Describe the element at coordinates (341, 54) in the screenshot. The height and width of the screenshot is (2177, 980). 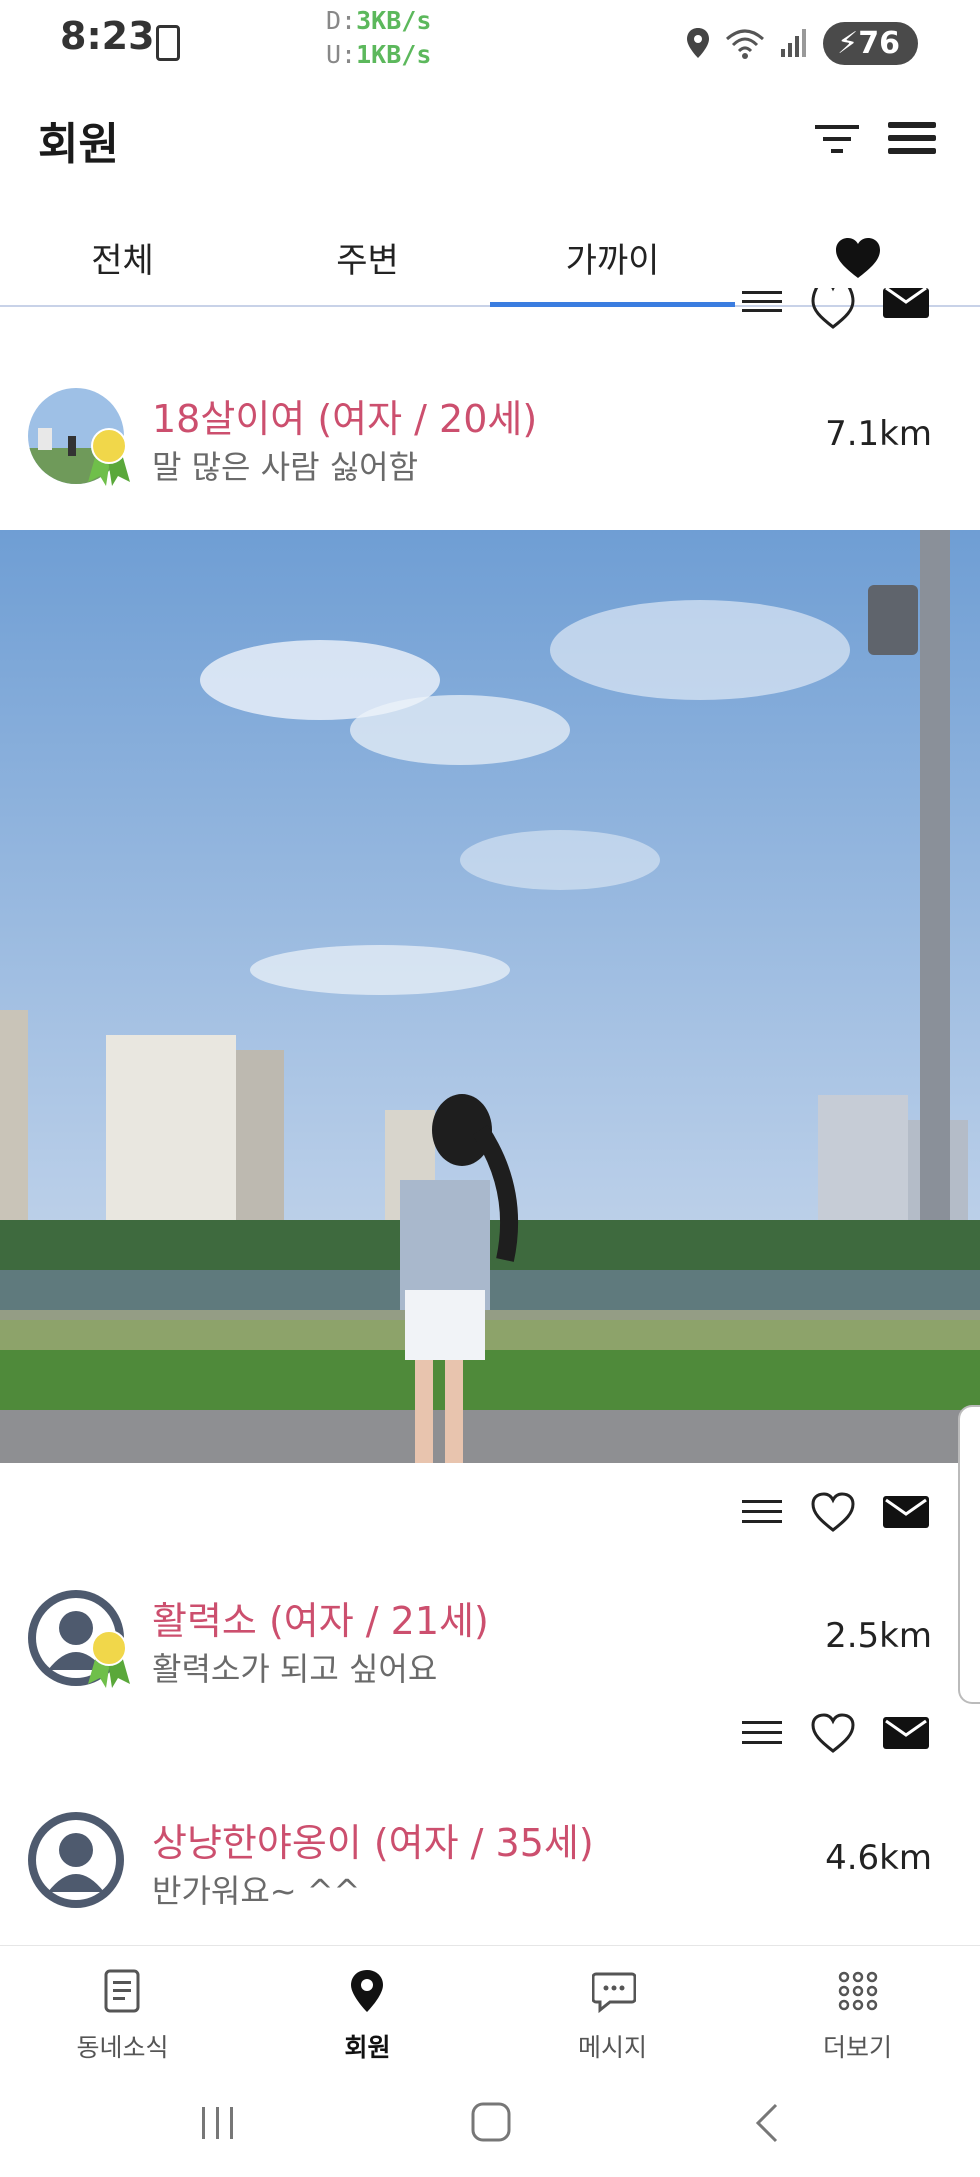
I see `upload-label: U:` at that location.